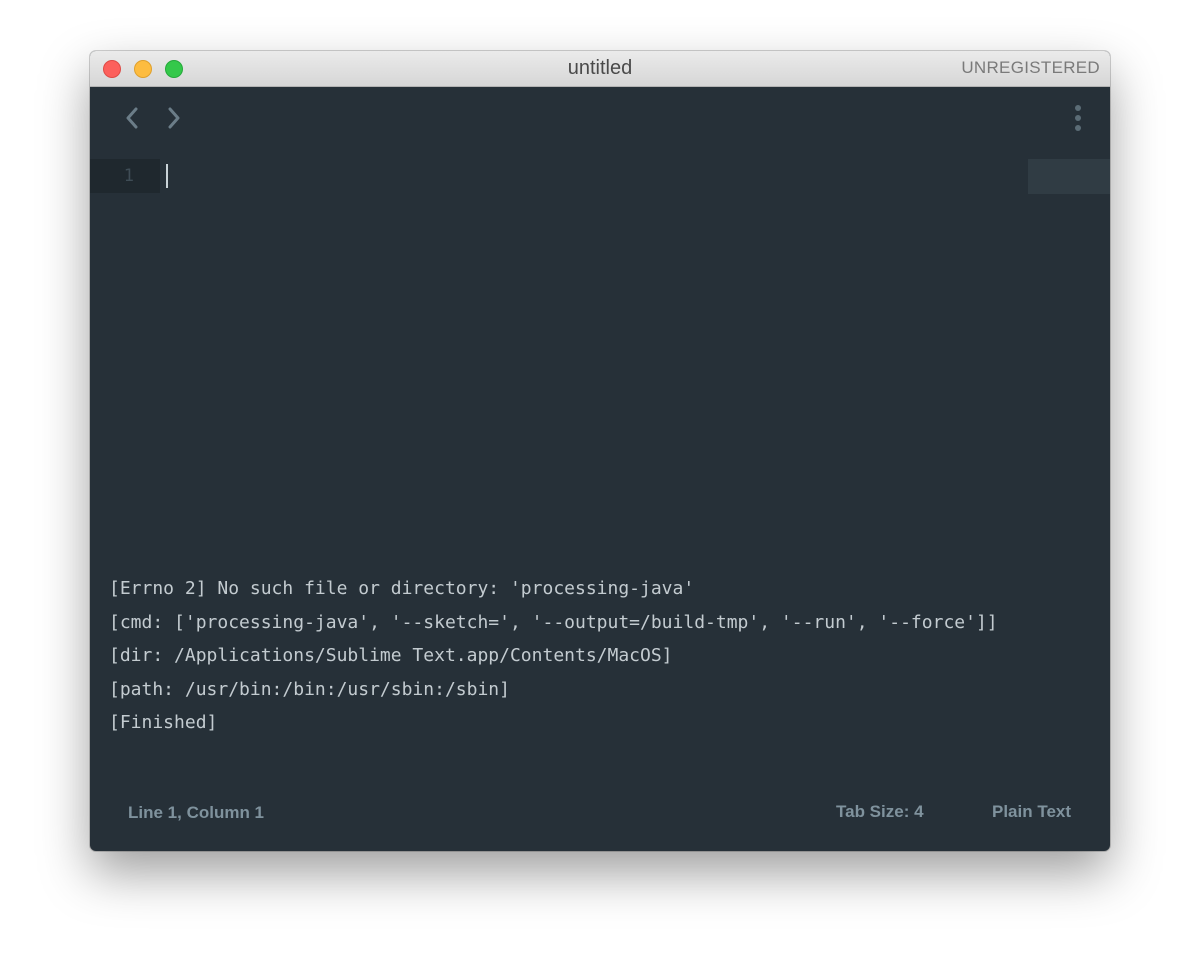 The height and width of the screenshot is (980, 1200). I want to click on editor-text-area: 1, so click(600, 177).